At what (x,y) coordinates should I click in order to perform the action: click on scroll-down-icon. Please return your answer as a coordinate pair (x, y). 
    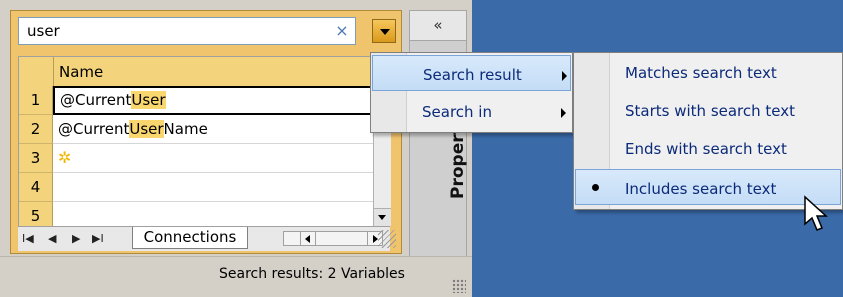
    Looking at the image, I should click on (382, 217).